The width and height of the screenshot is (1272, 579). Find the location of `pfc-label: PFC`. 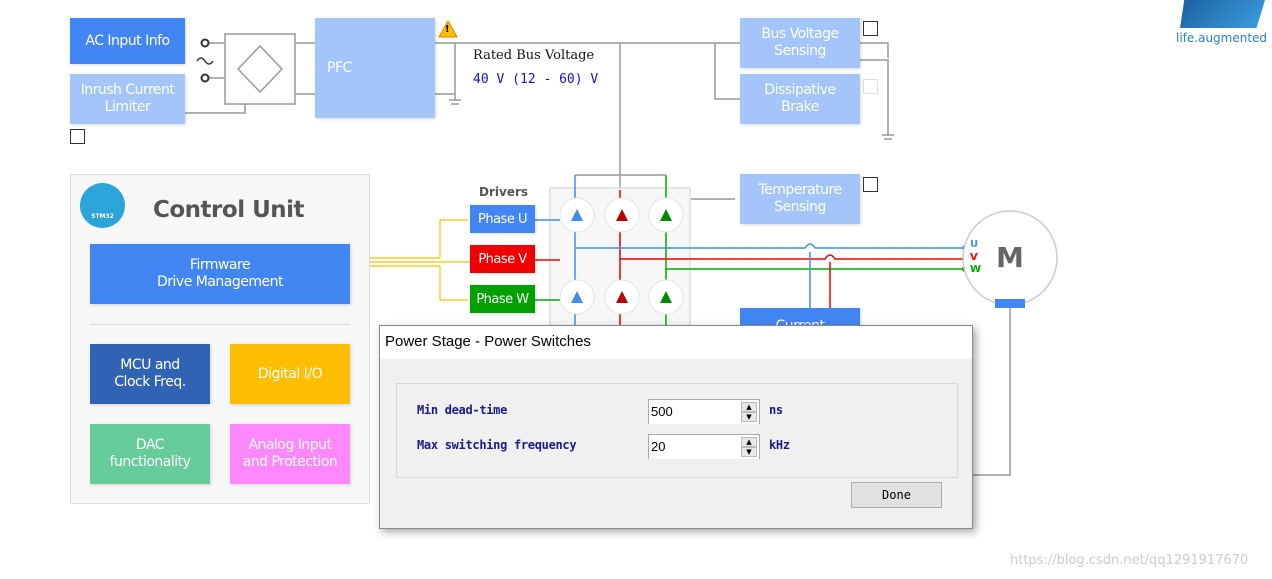

pfc-label: PFC is located at coordinates (339, 67).